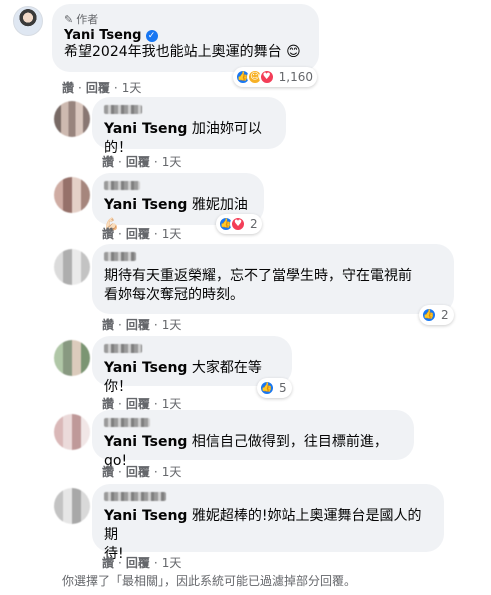 The width and height of the screenshot is (491, 595). I want to click on reply-text: 雅妮加油, so click(219, 205).